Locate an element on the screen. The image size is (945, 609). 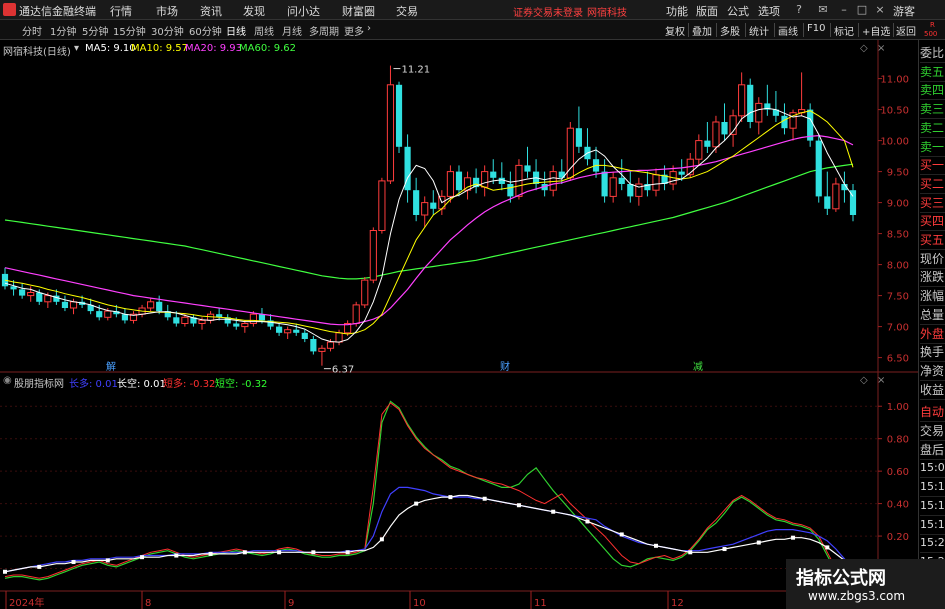
side-item-22: 15:00 is located at coordinates (932, 469).